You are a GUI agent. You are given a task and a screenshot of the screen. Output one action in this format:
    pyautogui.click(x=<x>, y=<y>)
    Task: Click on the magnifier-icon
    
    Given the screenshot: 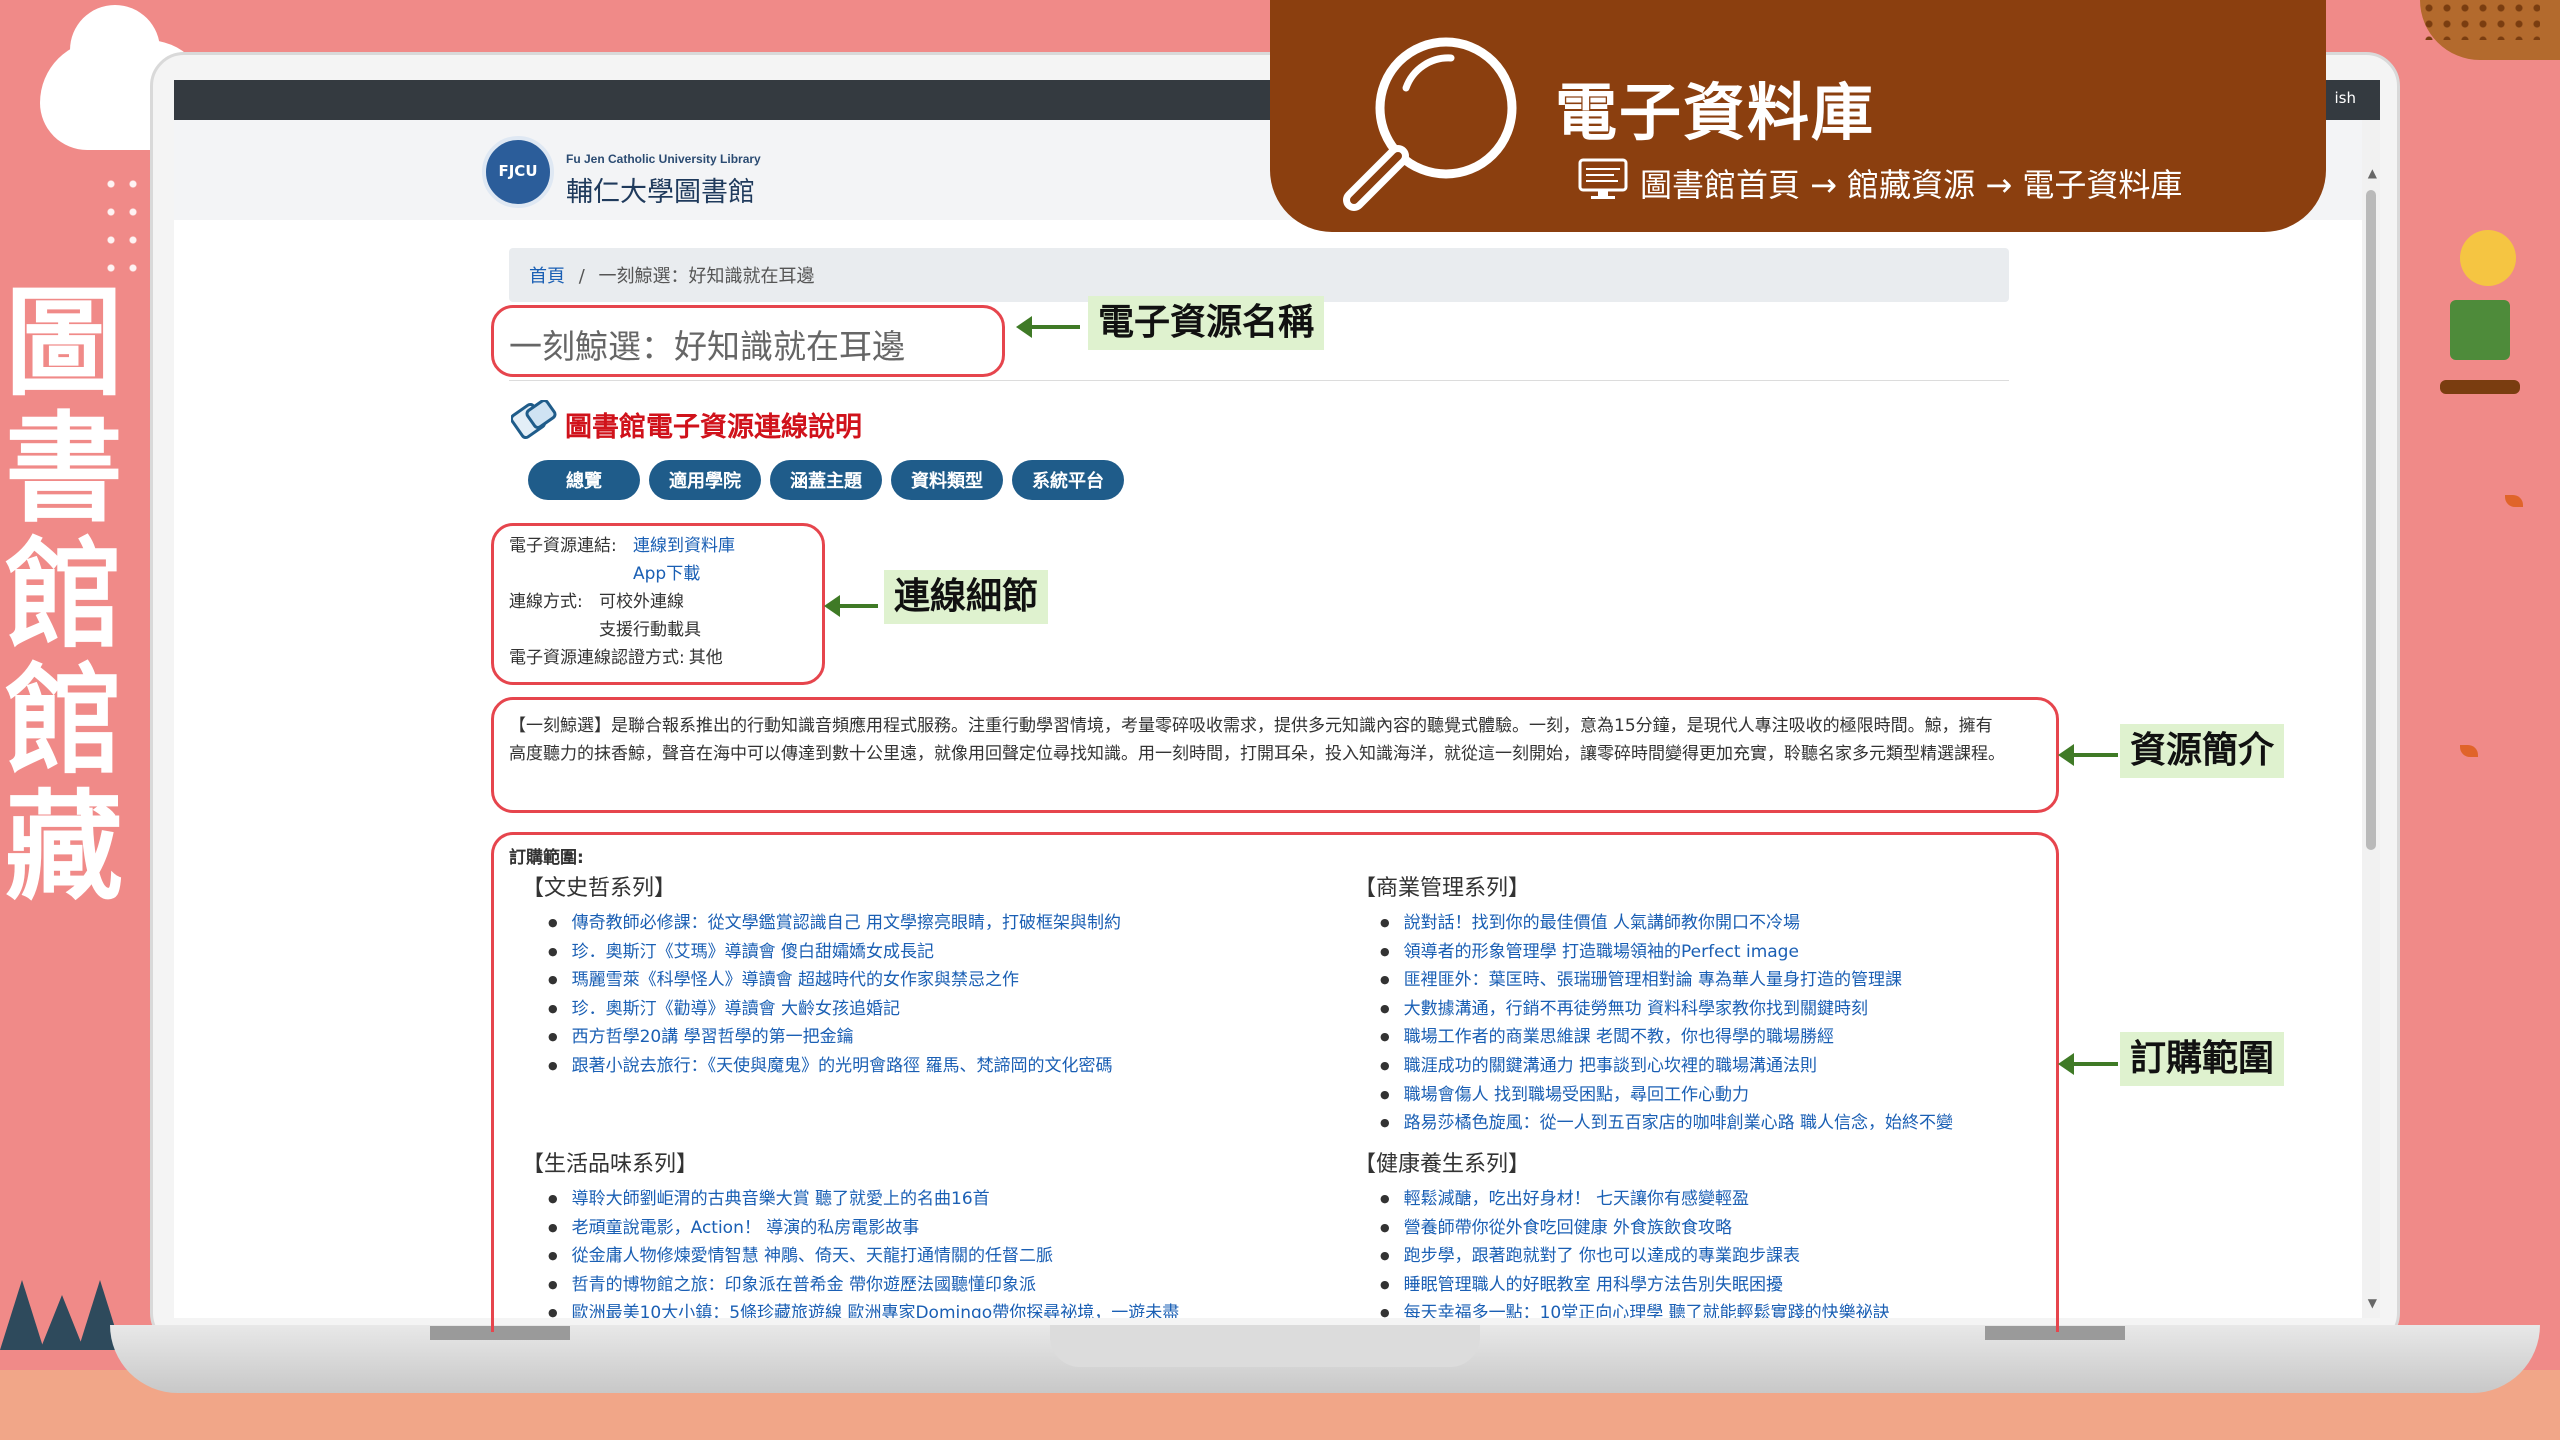 What is the action you would take?
    pyautogui.click(x=1430, y=124)
    